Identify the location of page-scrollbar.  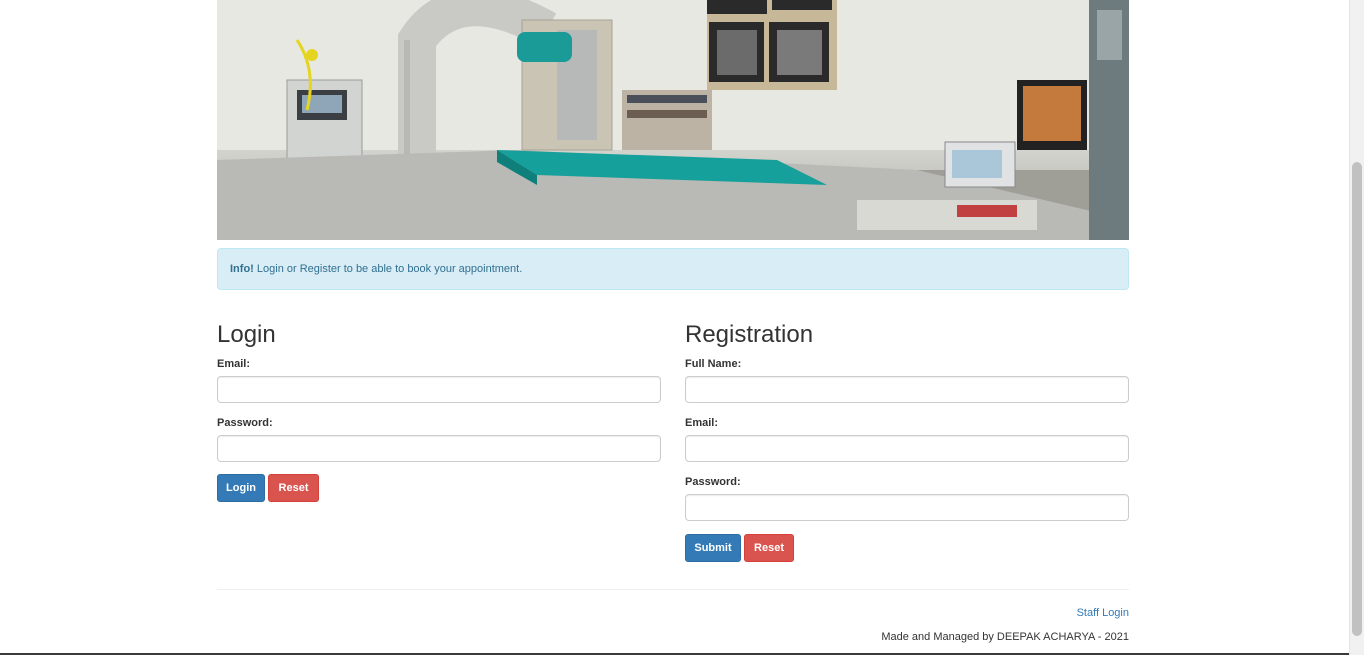
(1356, 327).